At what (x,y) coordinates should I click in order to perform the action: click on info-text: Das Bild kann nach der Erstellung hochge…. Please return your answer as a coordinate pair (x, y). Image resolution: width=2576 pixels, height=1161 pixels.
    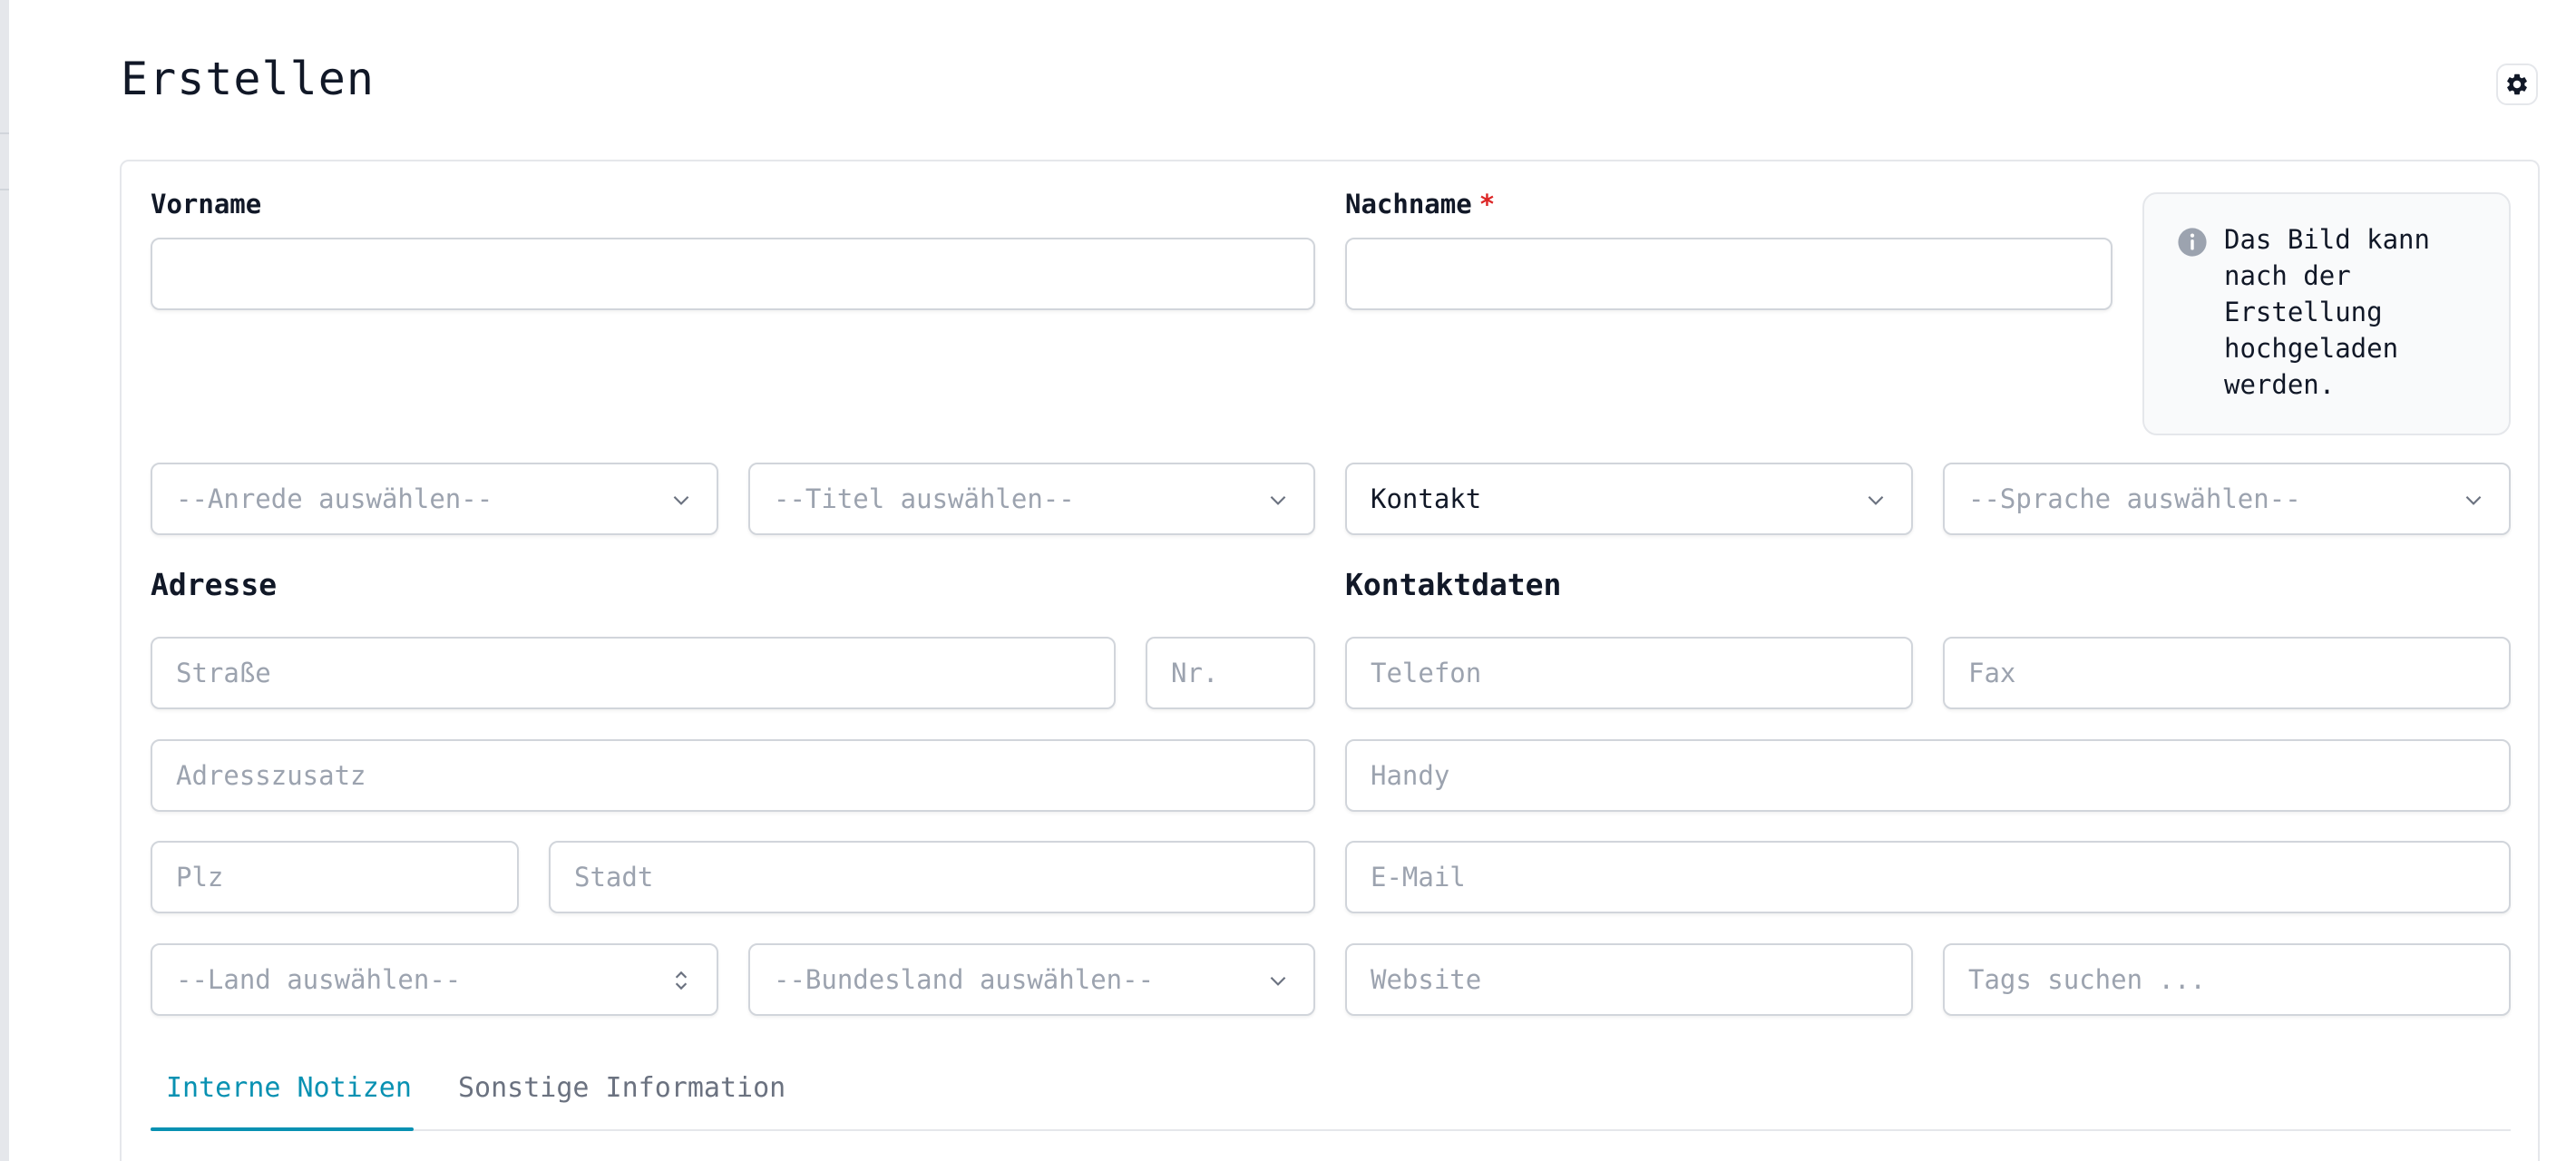
    Looking at the image, I should click on (2327, 312).